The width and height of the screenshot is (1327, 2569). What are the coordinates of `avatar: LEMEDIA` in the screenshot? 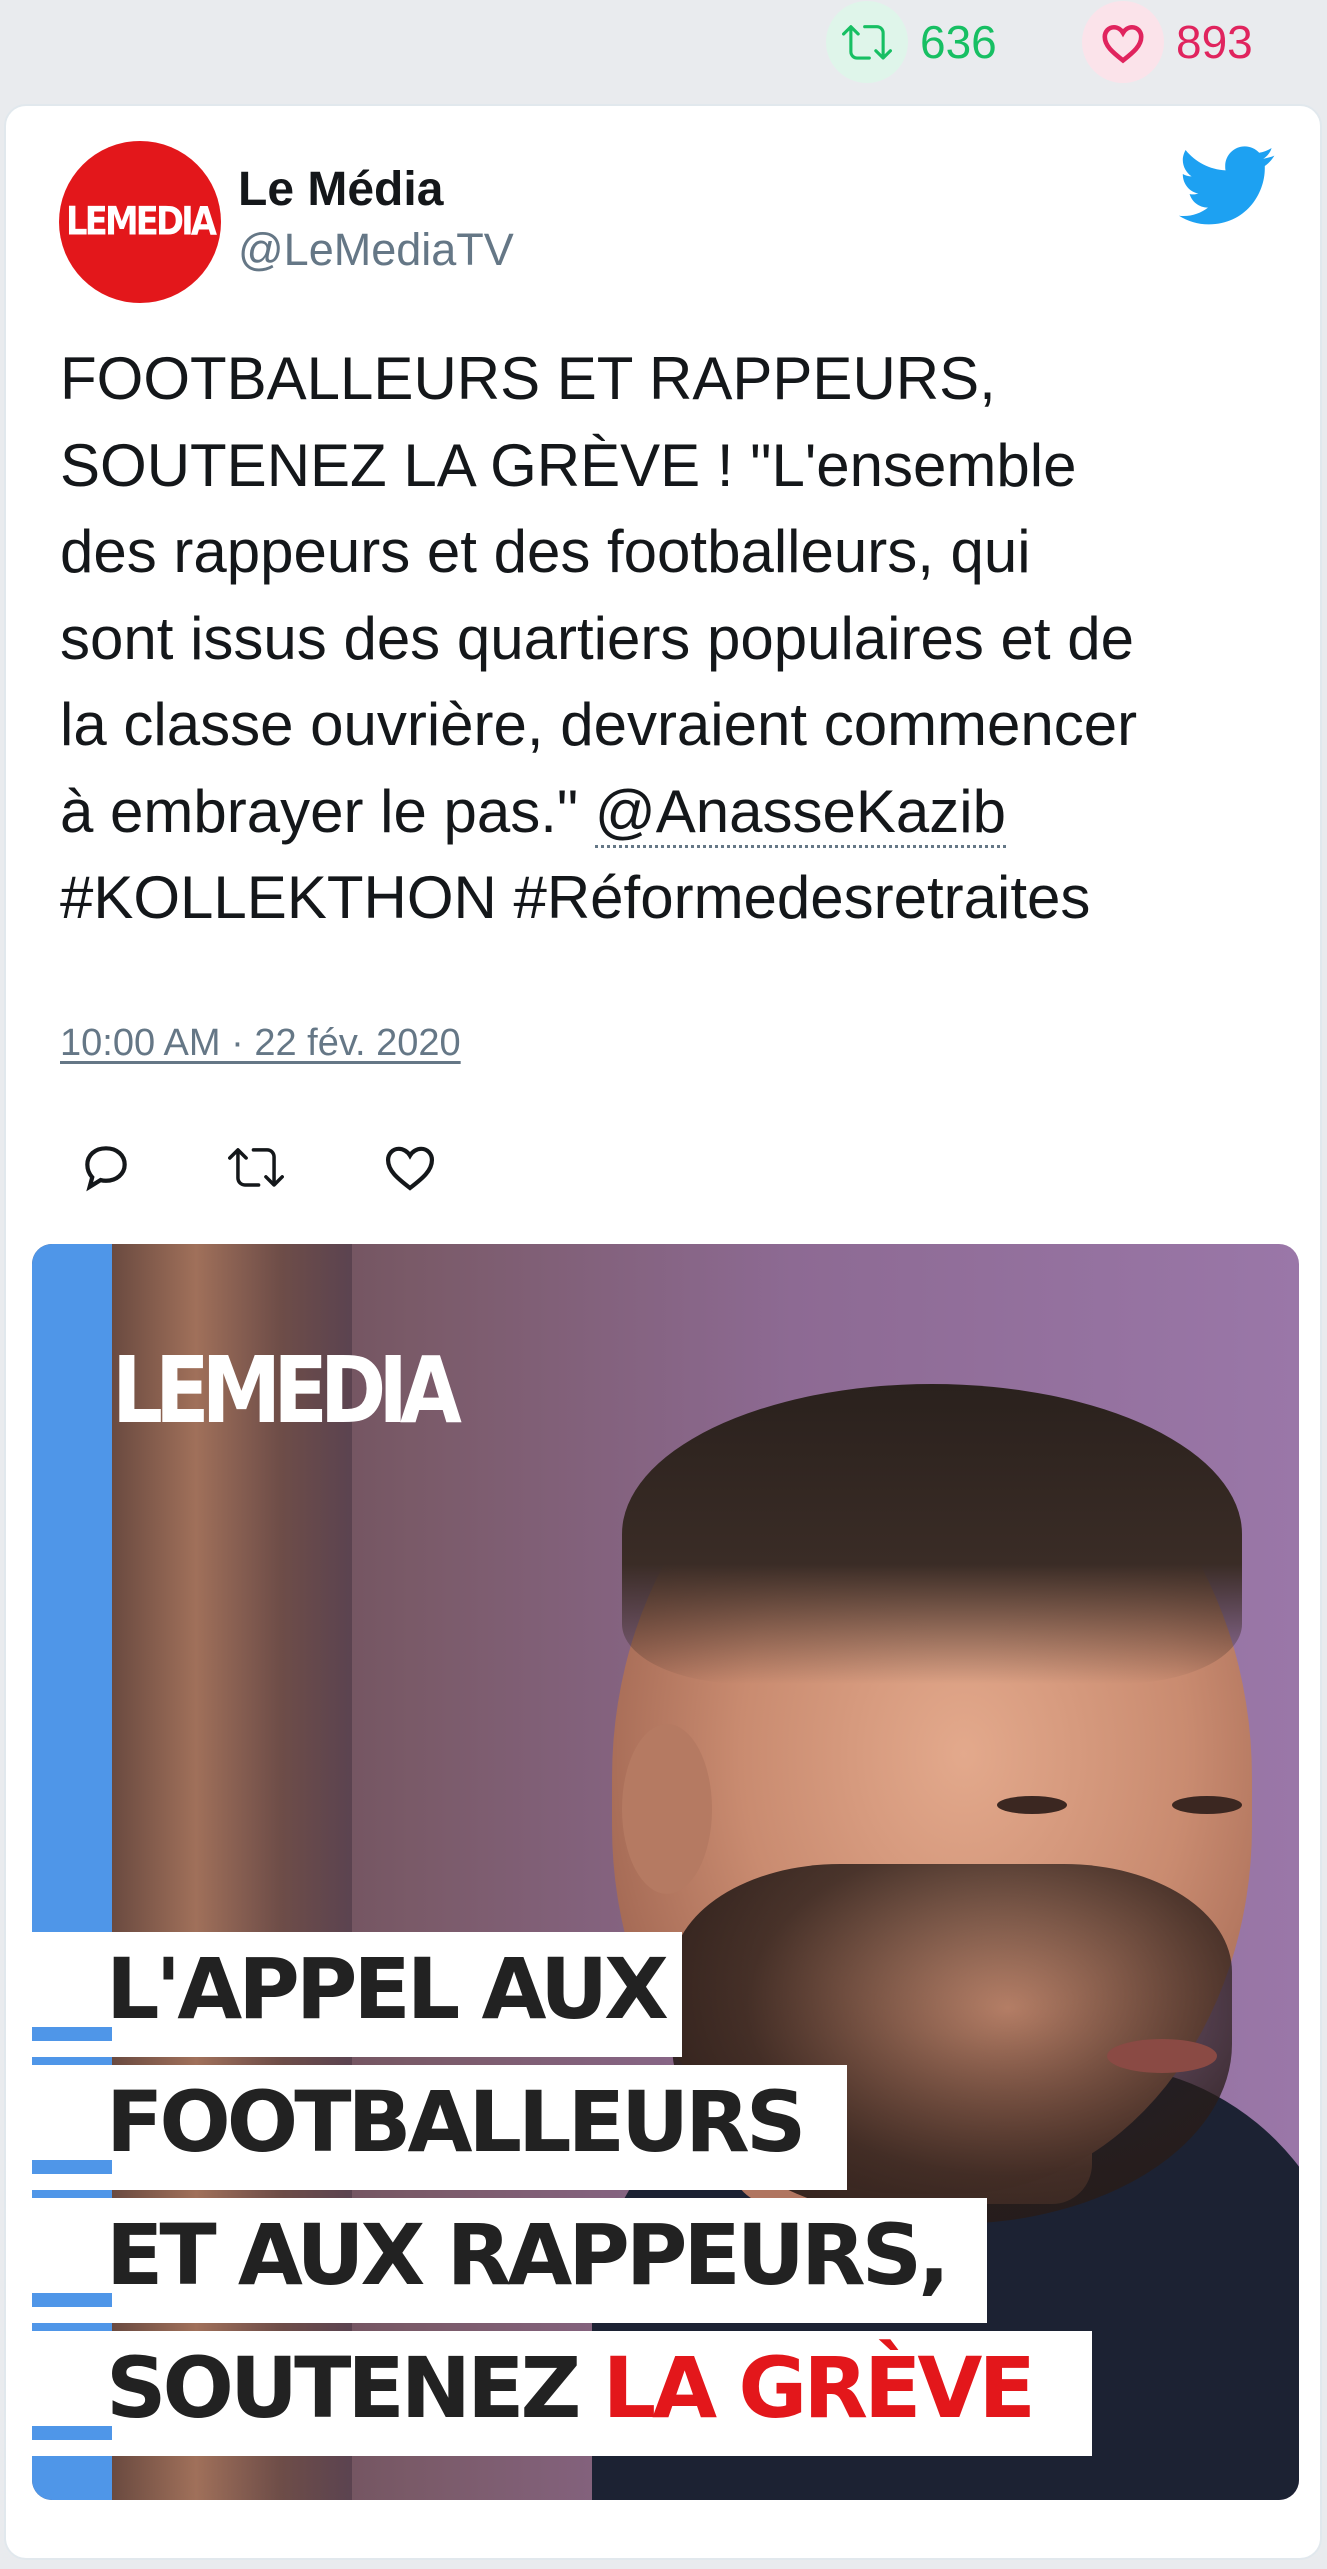 It's located at (140, 222).